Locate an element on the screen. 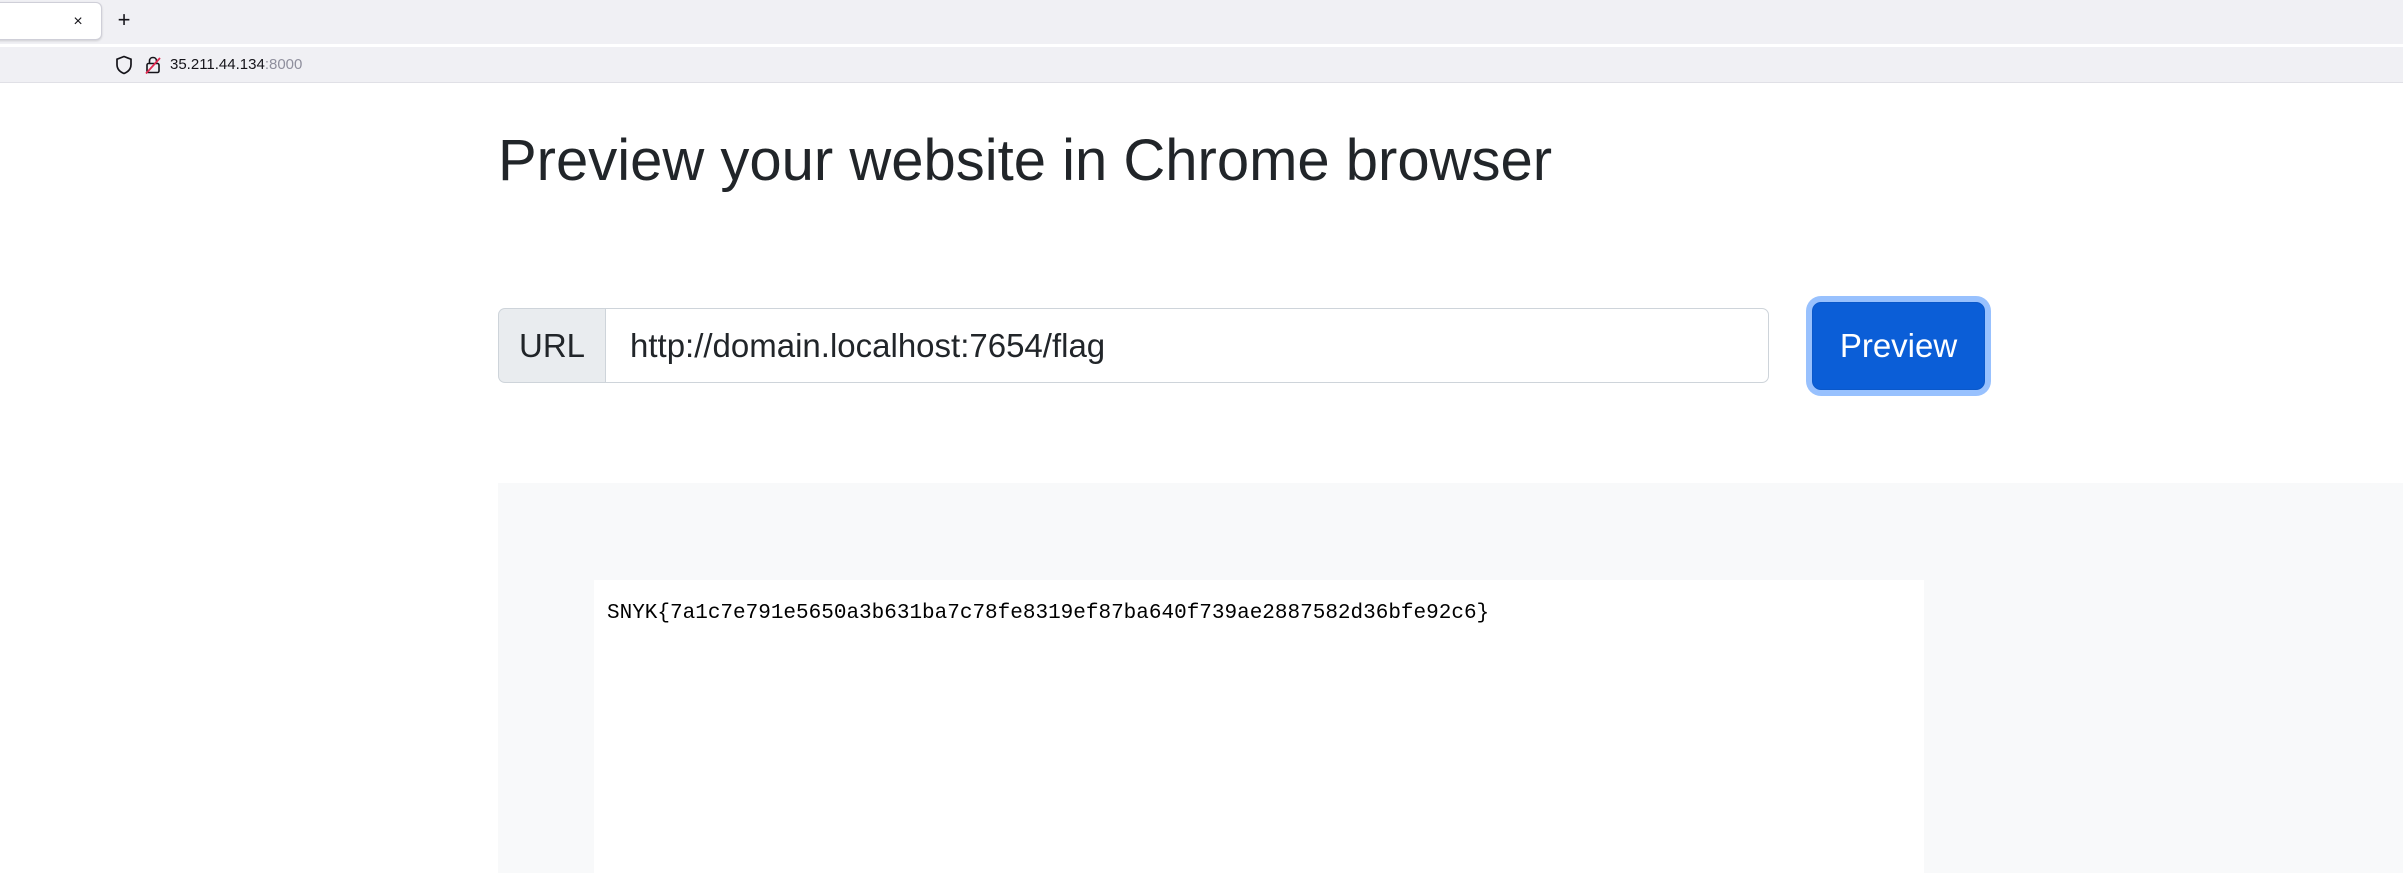 The height and width of the screenshot is (873, 2403). plus-icon: + is located at coordinates (124, 20).